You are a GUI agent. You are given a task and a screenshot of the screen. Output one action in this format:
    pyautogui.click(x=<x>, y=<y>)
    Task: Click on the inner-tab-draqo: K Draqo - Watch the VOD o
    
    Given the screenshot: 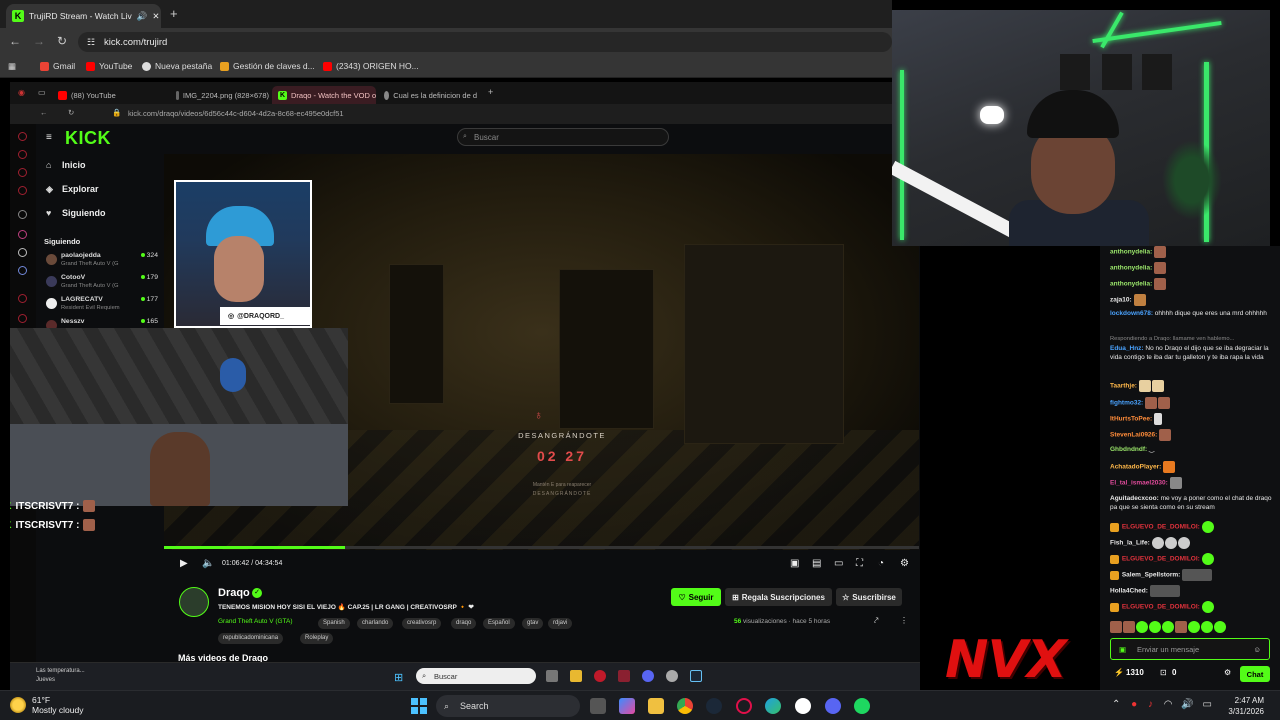 What is the action you would take?
    pyautogui.click(x=324, y=95)
    